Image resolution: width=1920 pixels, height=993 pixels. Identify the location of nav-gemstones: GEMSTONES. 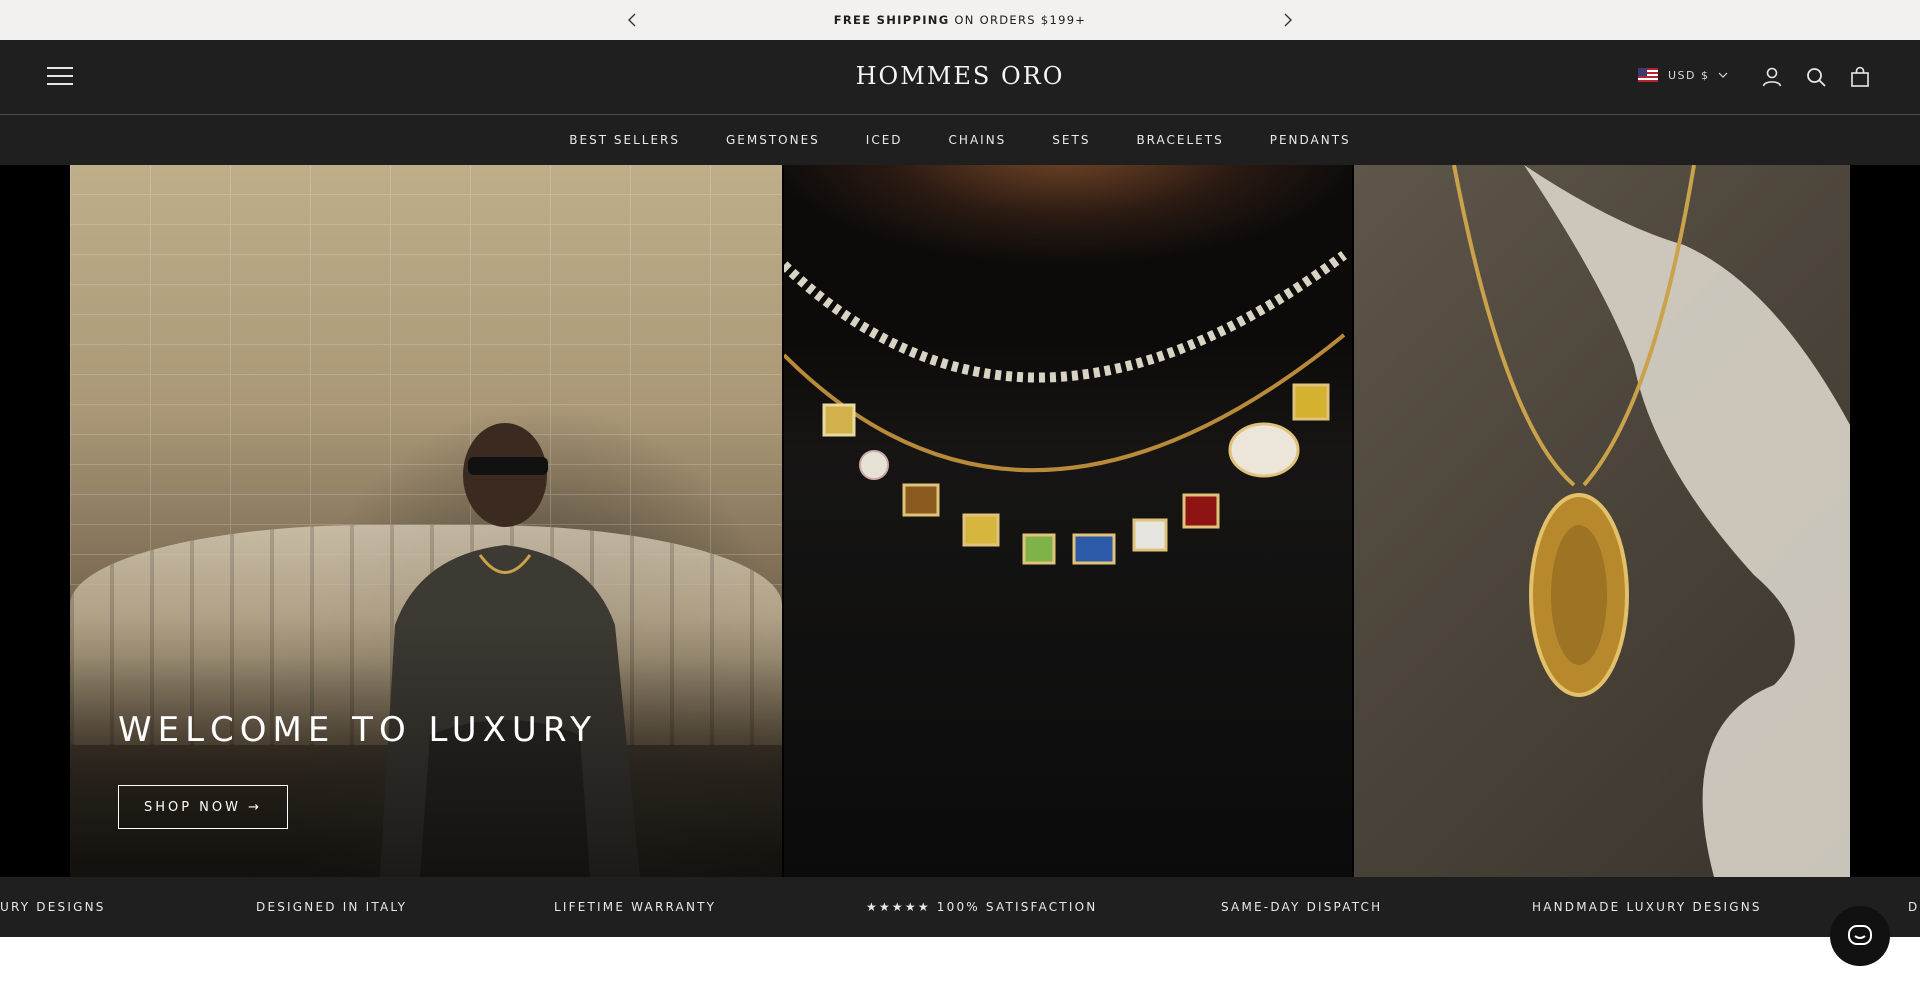
(773, 140).